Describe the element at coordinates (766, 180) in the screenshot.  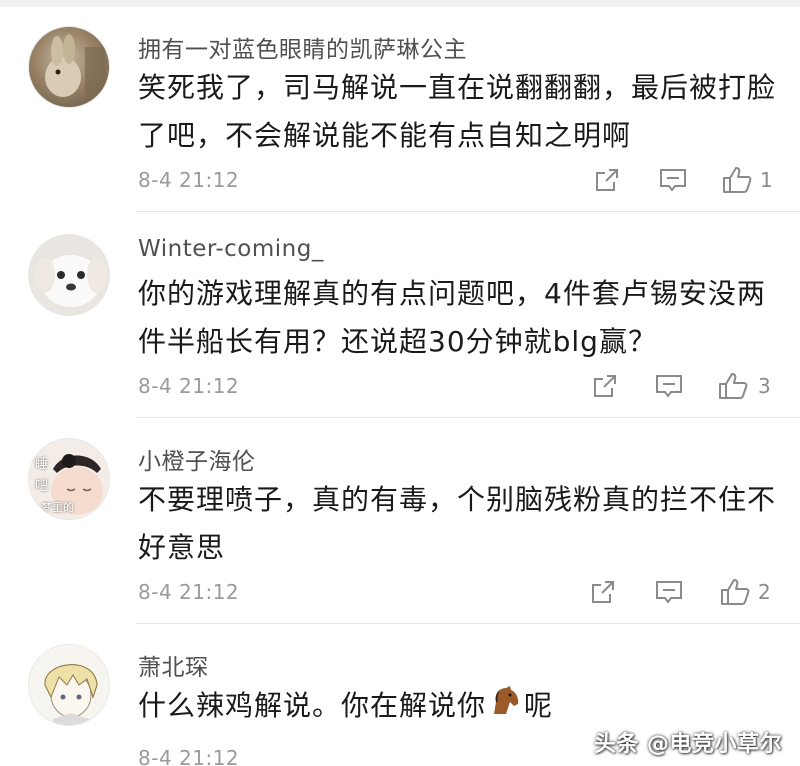
I see `like-count: 1` at that location.